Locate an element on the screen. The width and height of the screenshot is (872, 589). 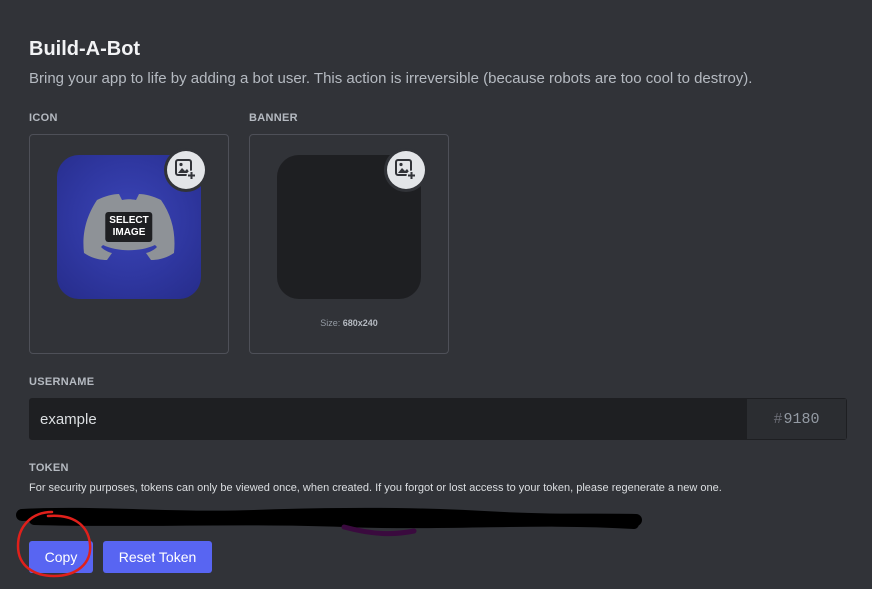
reset-token-button: Reset Token is located at coordinates (157, 557).